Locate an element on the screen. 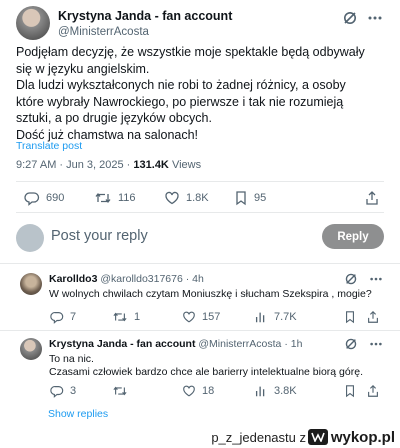 The image size is (400, 448). repost-action: 116 is located at coordinates (129, 198).